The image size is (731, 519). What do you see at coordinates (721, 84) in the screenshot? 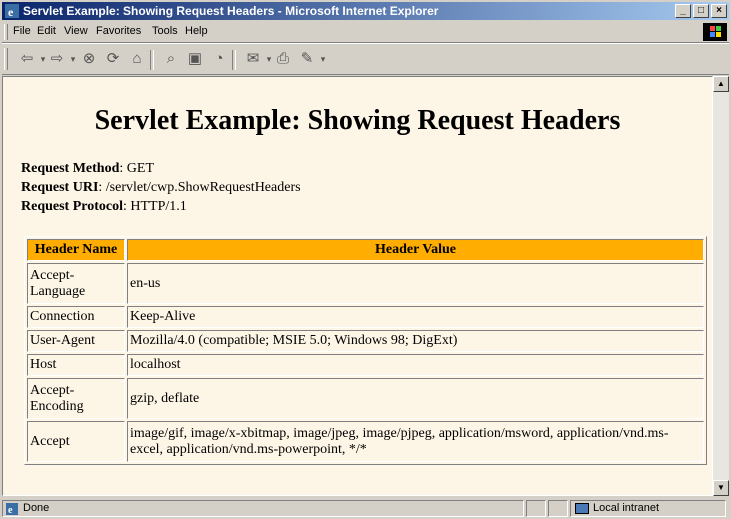
I see `scroll-up-icon: ▲` at bounding box center [721, 84].